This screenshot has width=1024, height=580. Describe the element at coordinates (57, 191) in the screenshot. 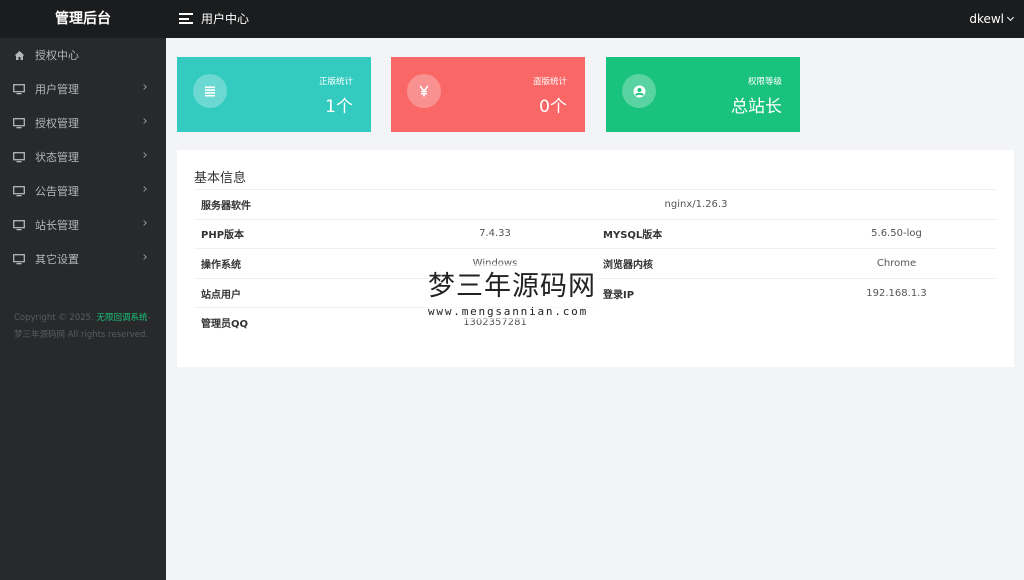

I see `sidebar-item-label: 公告管理` at that location.